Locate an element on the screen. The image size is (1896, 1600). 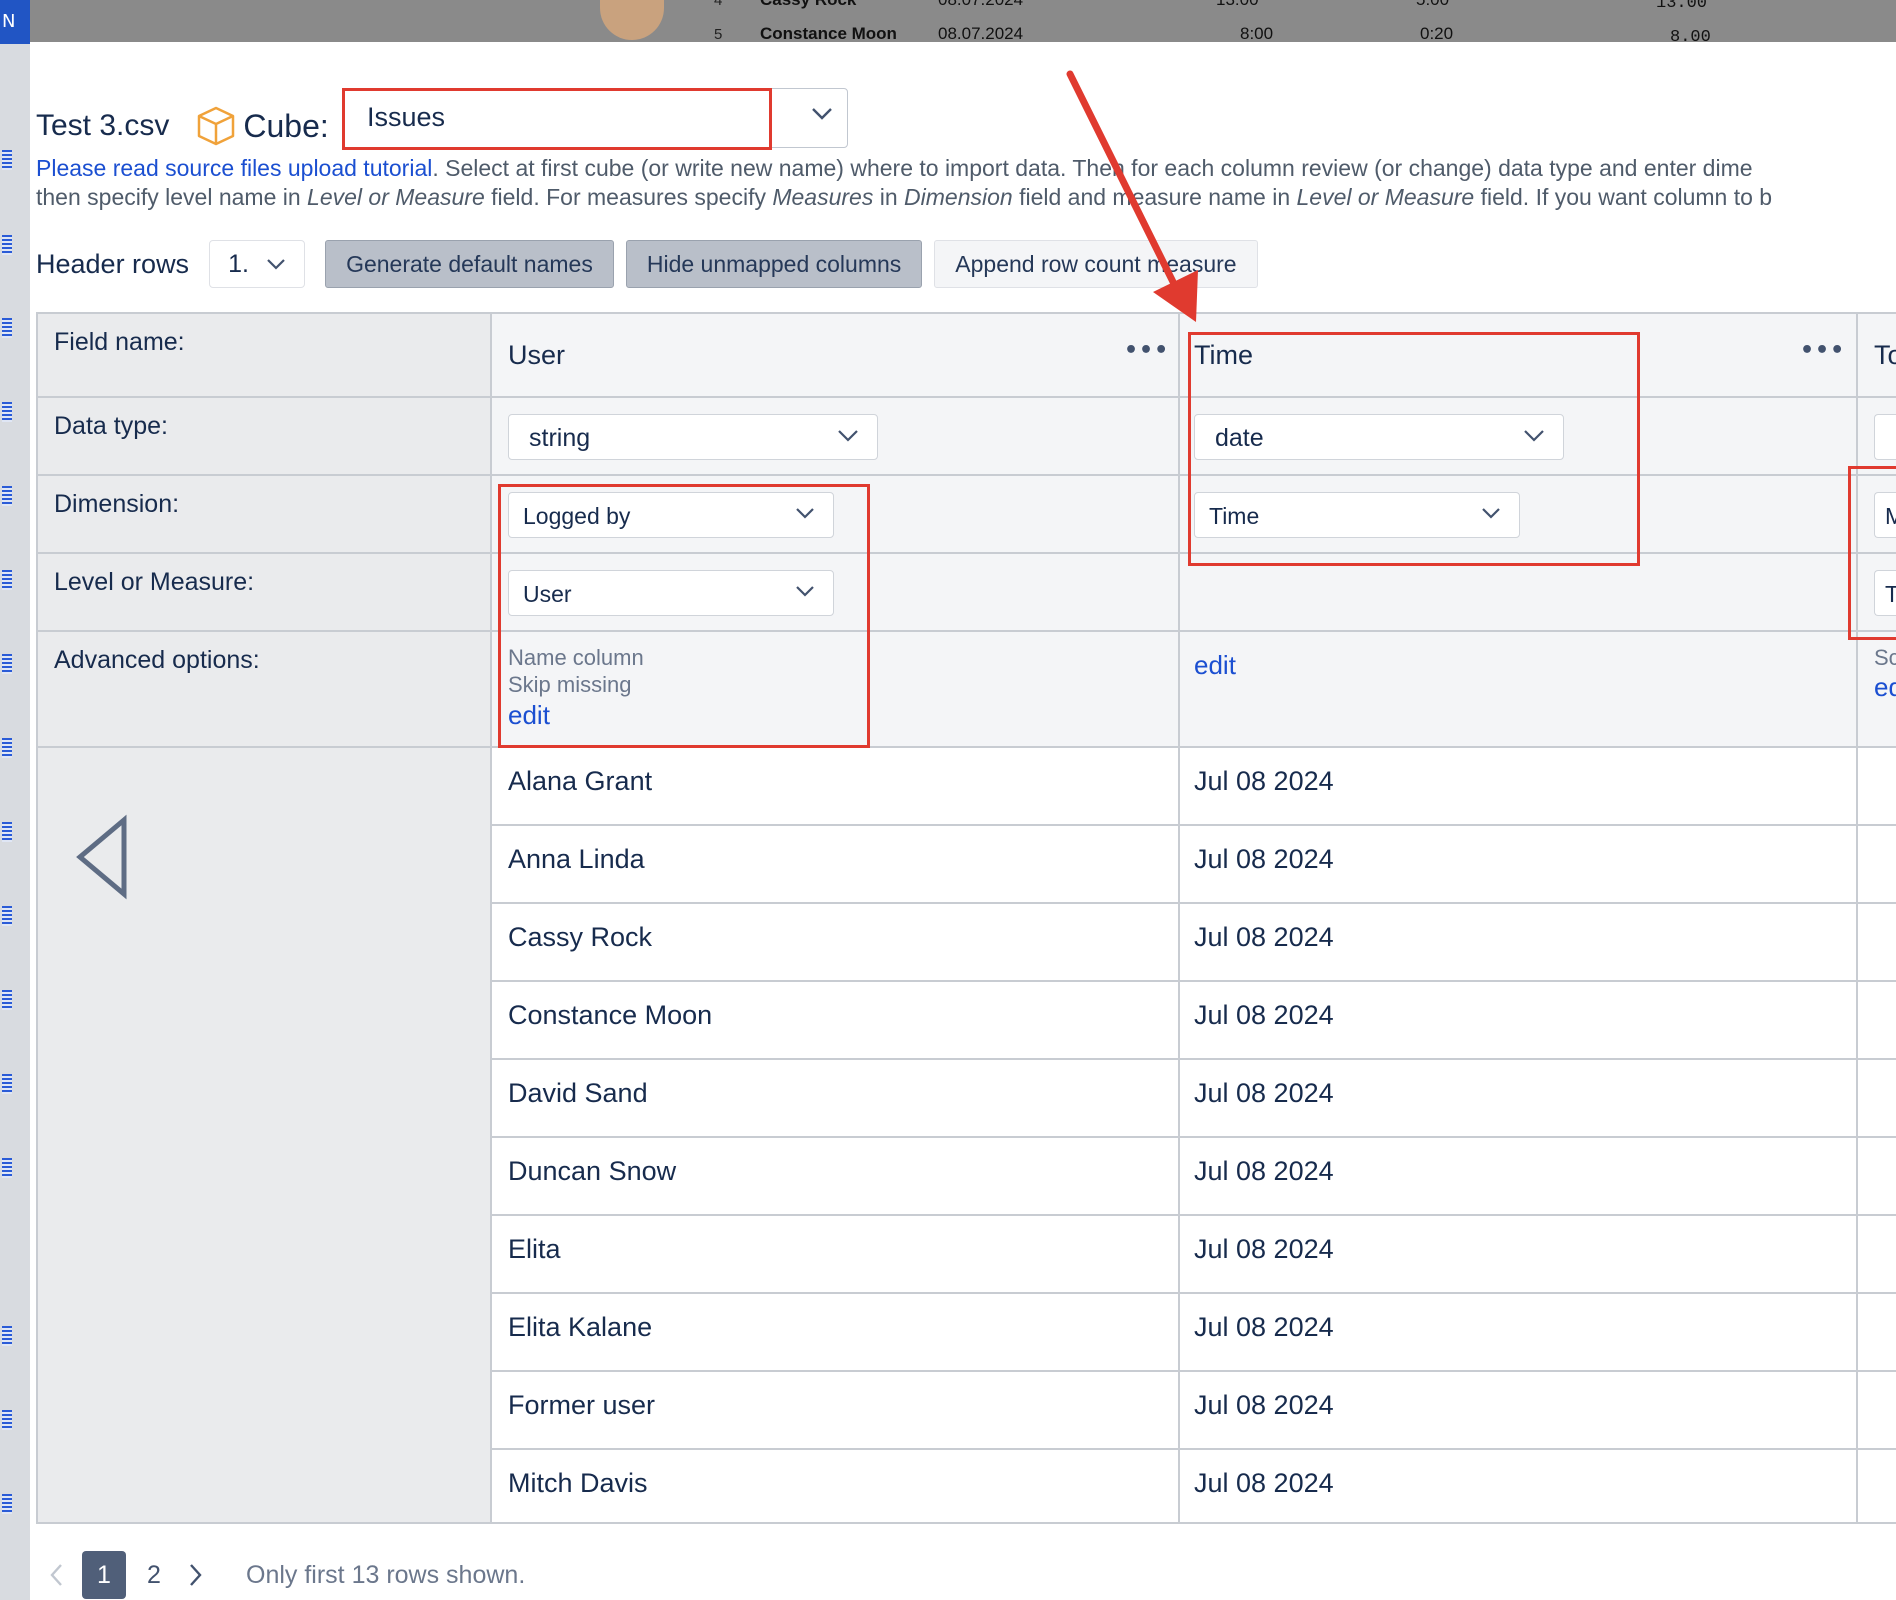
rows-shown-note: Only first 13 rows shown. is located at coordinates (386, 1574).